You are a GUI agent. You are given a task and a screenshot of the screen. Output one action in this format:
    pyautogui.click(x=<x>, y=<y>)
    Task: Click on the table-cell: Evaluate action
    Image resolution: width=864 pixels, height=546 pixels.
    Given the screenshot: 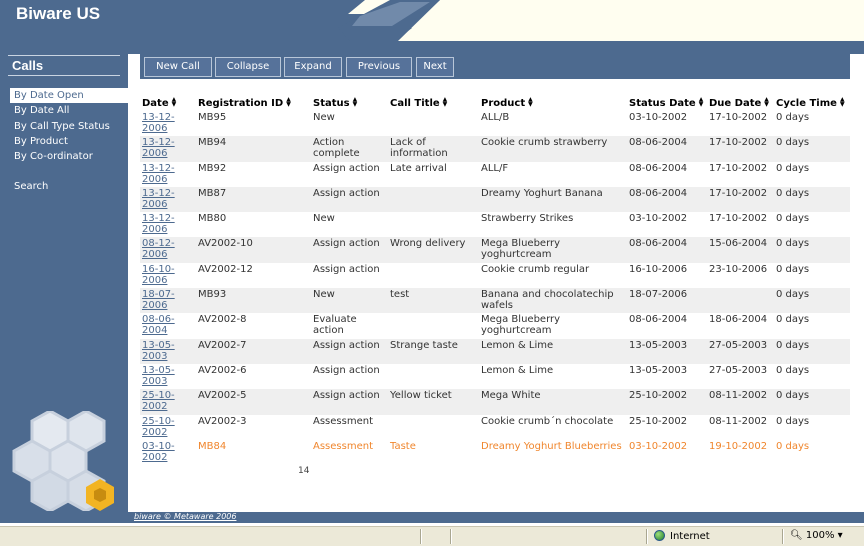 What is the action you would take?
    pyautogui.click(x=335, y=325)
    